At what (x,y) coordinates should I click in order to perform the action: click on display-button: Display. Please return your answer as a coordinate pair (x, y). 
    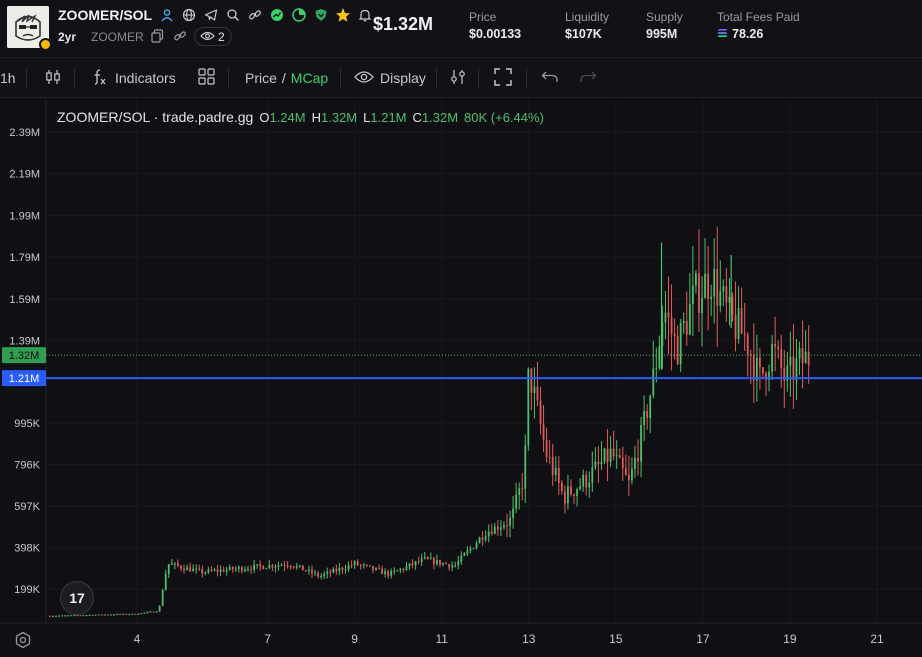
    Looking at the image, I should click on (390, 78).